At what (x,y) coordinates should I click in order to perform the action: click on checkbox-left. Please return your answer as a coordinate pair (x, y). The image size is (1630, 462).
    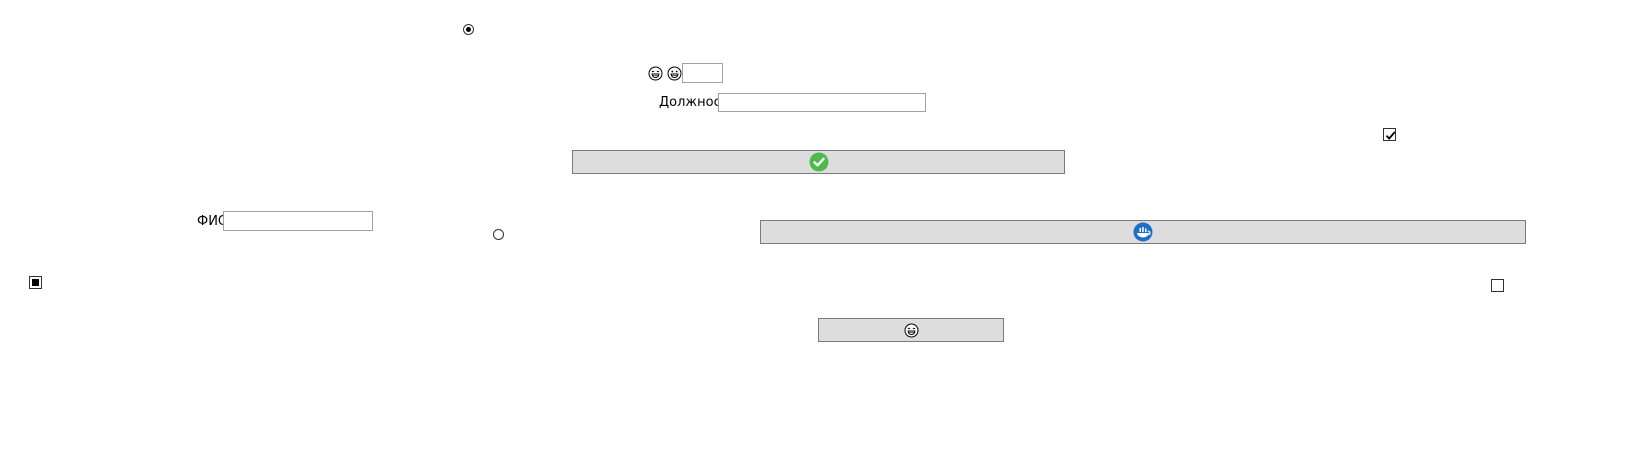
    Looking at the image, I should click on (35, 282).